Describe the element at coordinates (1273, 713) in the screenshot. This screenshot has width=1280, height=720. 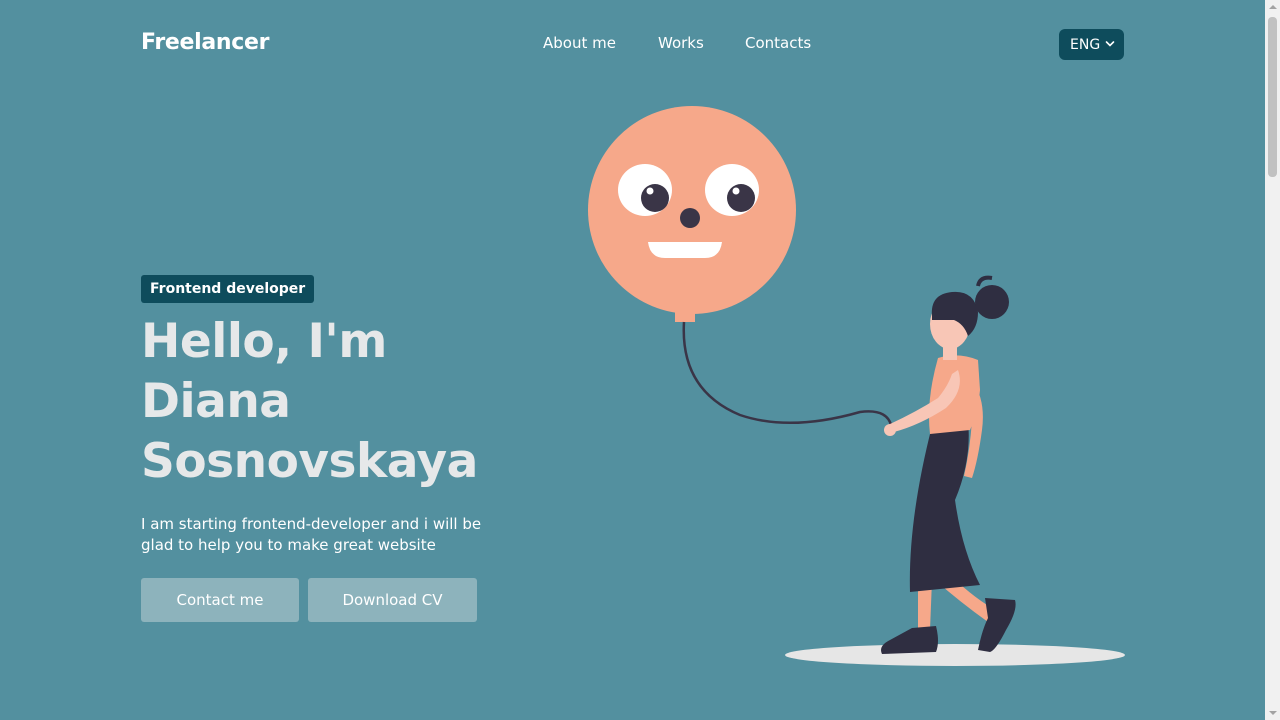
I see `scroll-down-arrow-icon` at that location.